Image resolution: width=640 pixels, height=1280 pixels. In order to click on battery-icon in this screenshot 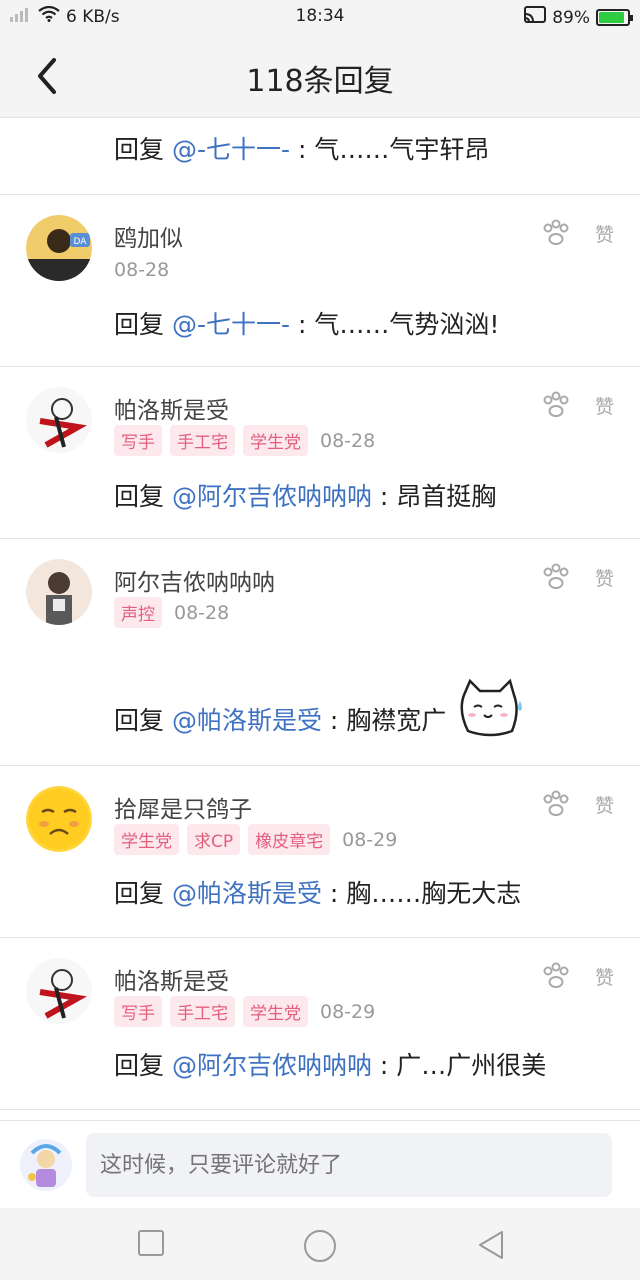, I will do `click(614, 17)`.